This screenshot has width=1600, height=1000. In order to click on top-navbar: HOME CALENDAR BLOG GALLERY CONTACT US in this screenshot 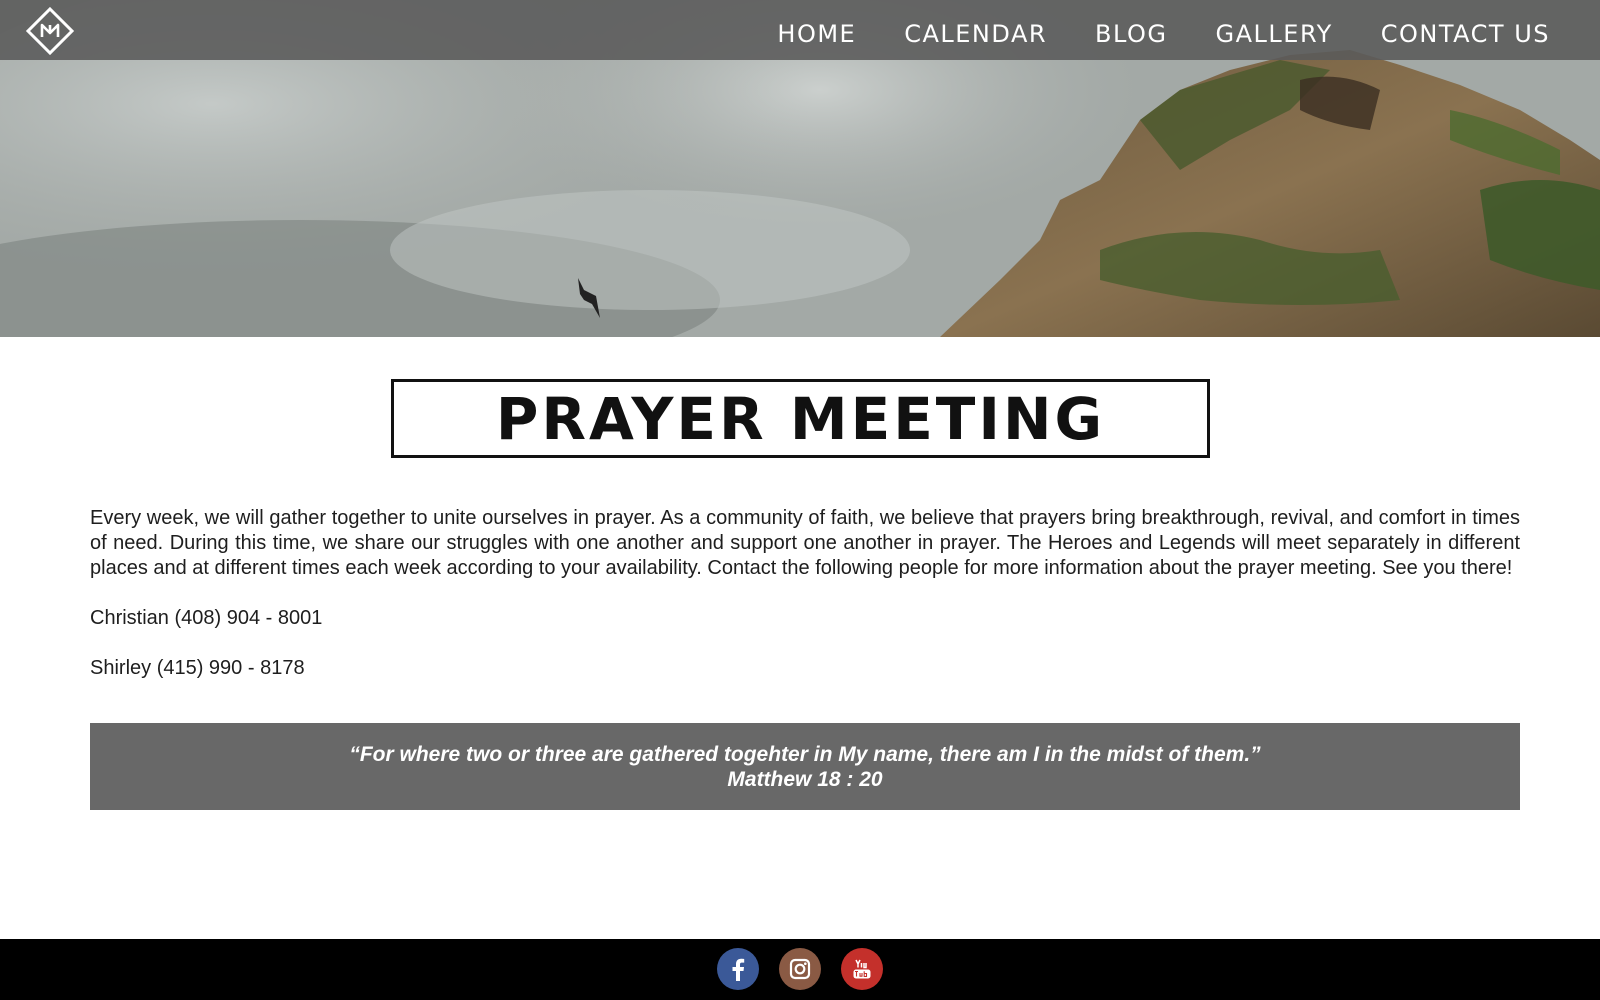, I will do `click(800, 30)`.